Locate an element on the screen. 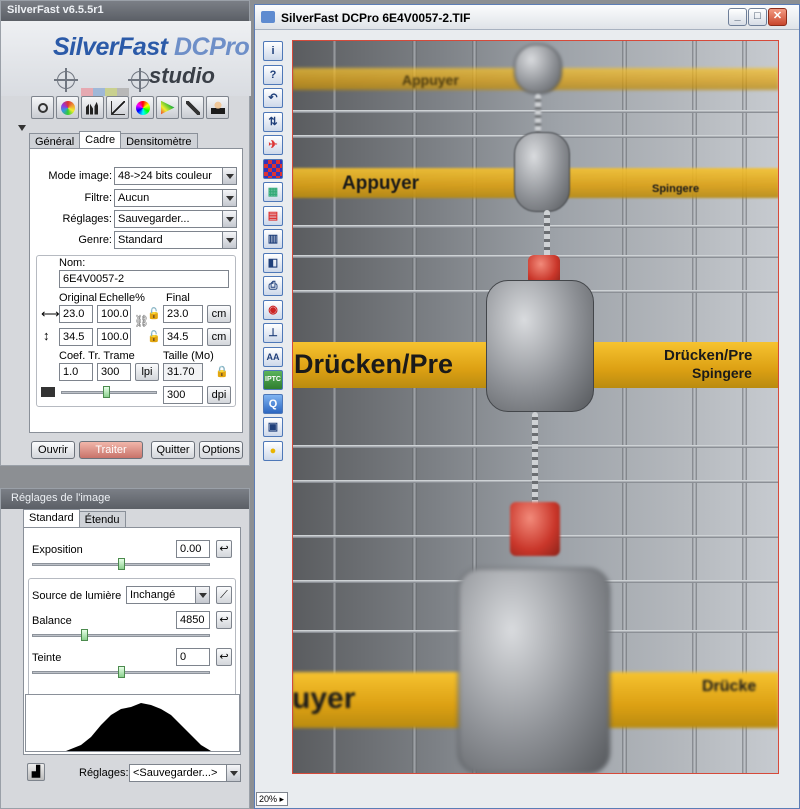 The image size is (800, 809). light-source-select: Inchangé is located at coordinates (168, 595).